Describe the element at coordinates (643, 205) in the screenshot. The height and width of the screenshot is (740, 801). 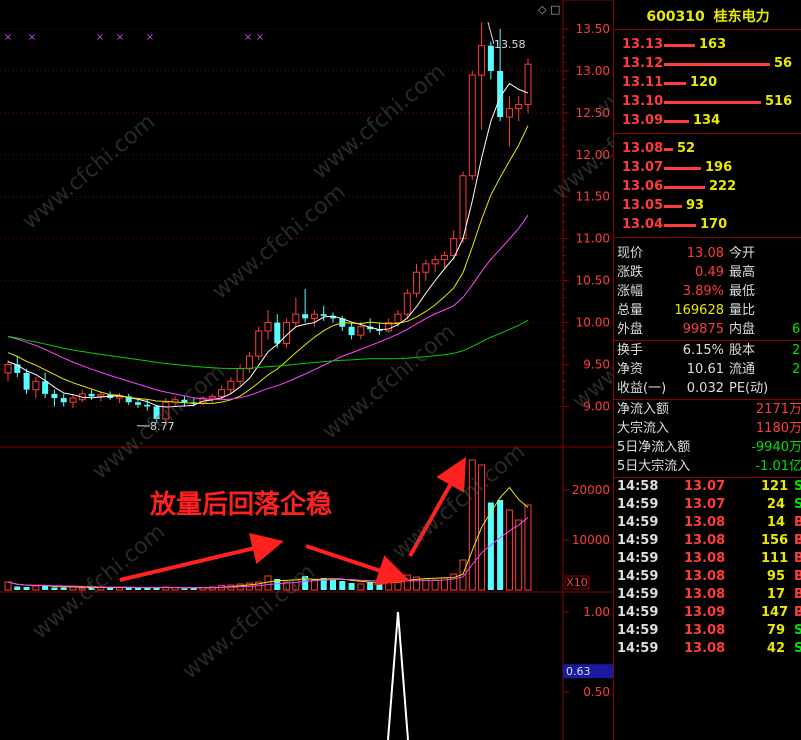
I see `order-price: 13.05` at that location.